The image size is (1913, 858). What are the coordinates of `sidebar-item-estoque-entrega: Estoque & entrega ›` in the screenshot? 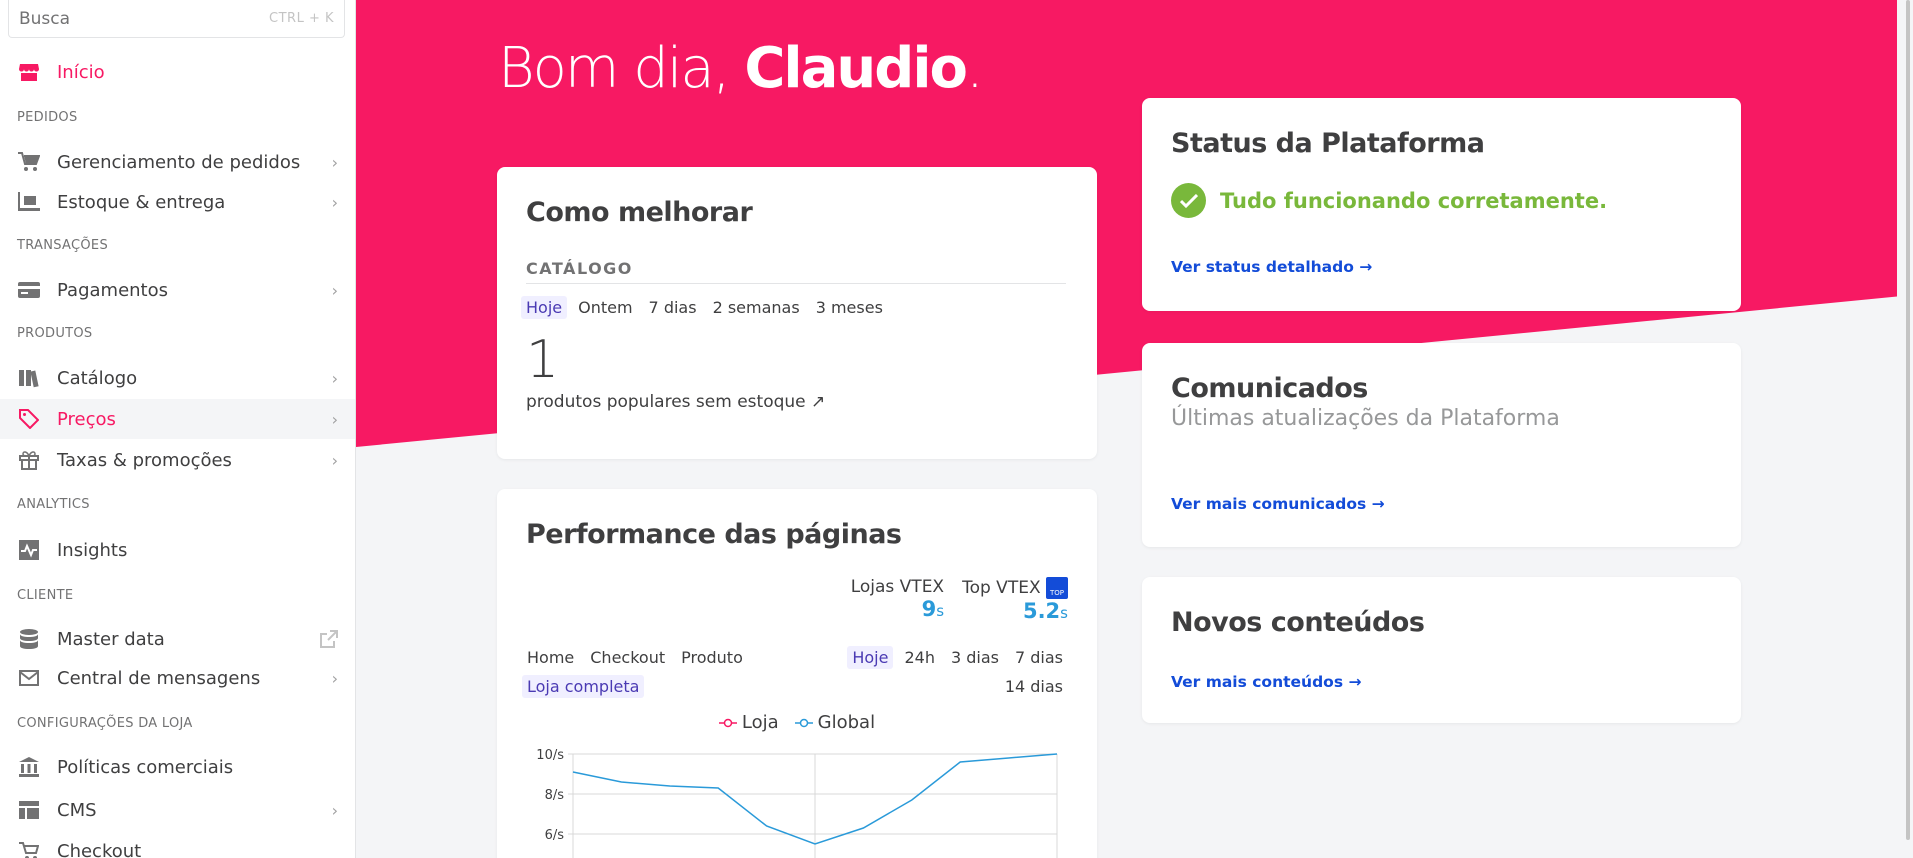 It's located at (177, 202).